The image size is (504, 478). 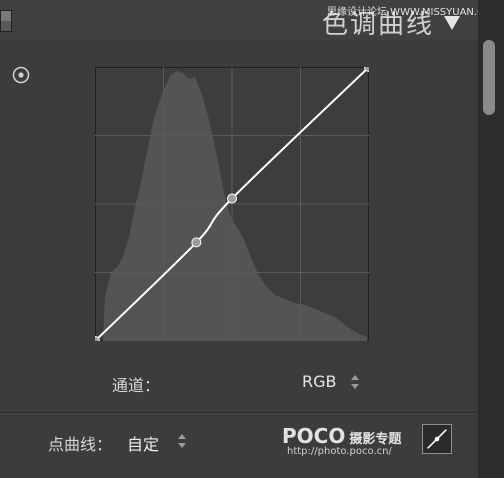 I want to click on point-curve-select: 自定, so click(x=143, y=443).